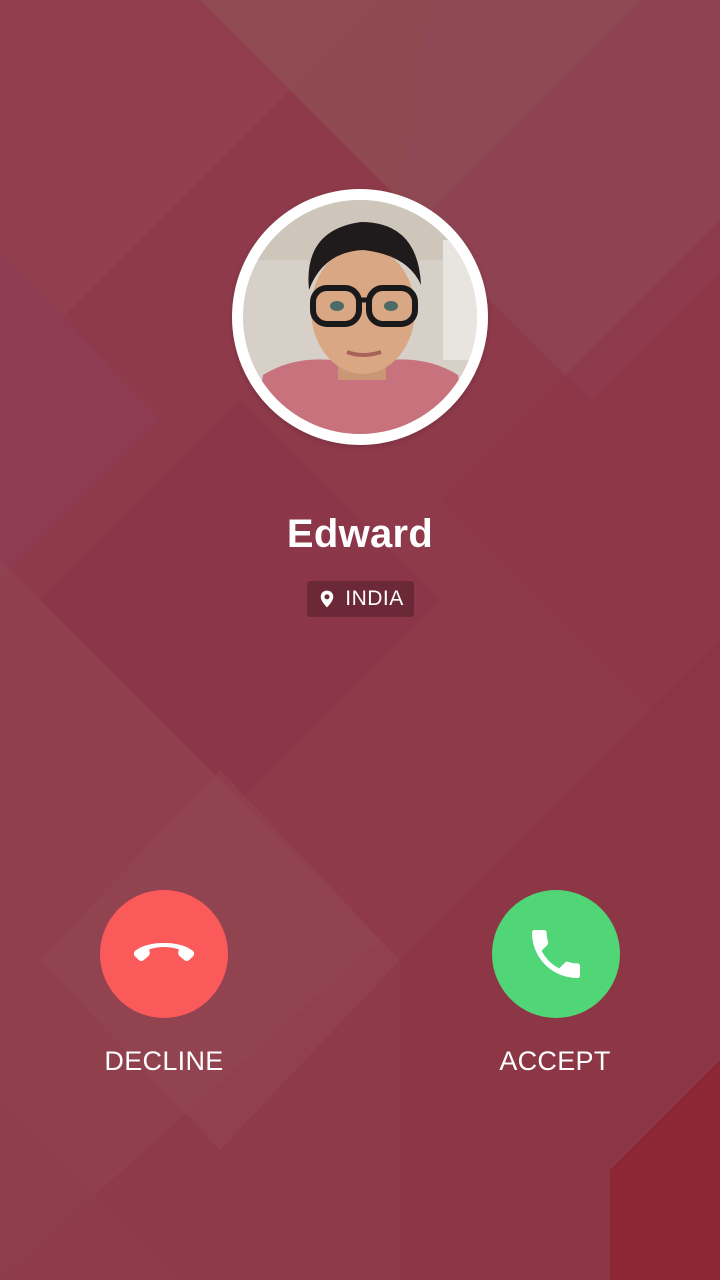 This screenshot has width=720, height=1280. I want to click on location-label: INDIA, so click(374, 598).